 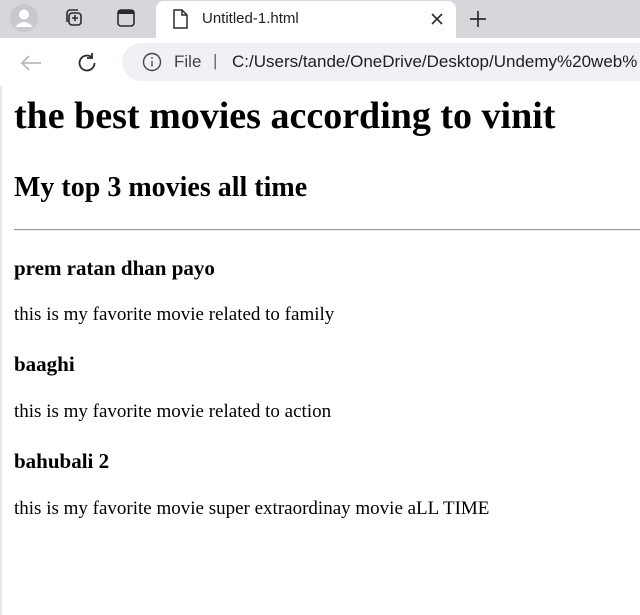 What do you see at coordinates (285, 116) in the screenshot?
I see `page-heading: the best movies according to vinit` at bounding box center [285, 116].